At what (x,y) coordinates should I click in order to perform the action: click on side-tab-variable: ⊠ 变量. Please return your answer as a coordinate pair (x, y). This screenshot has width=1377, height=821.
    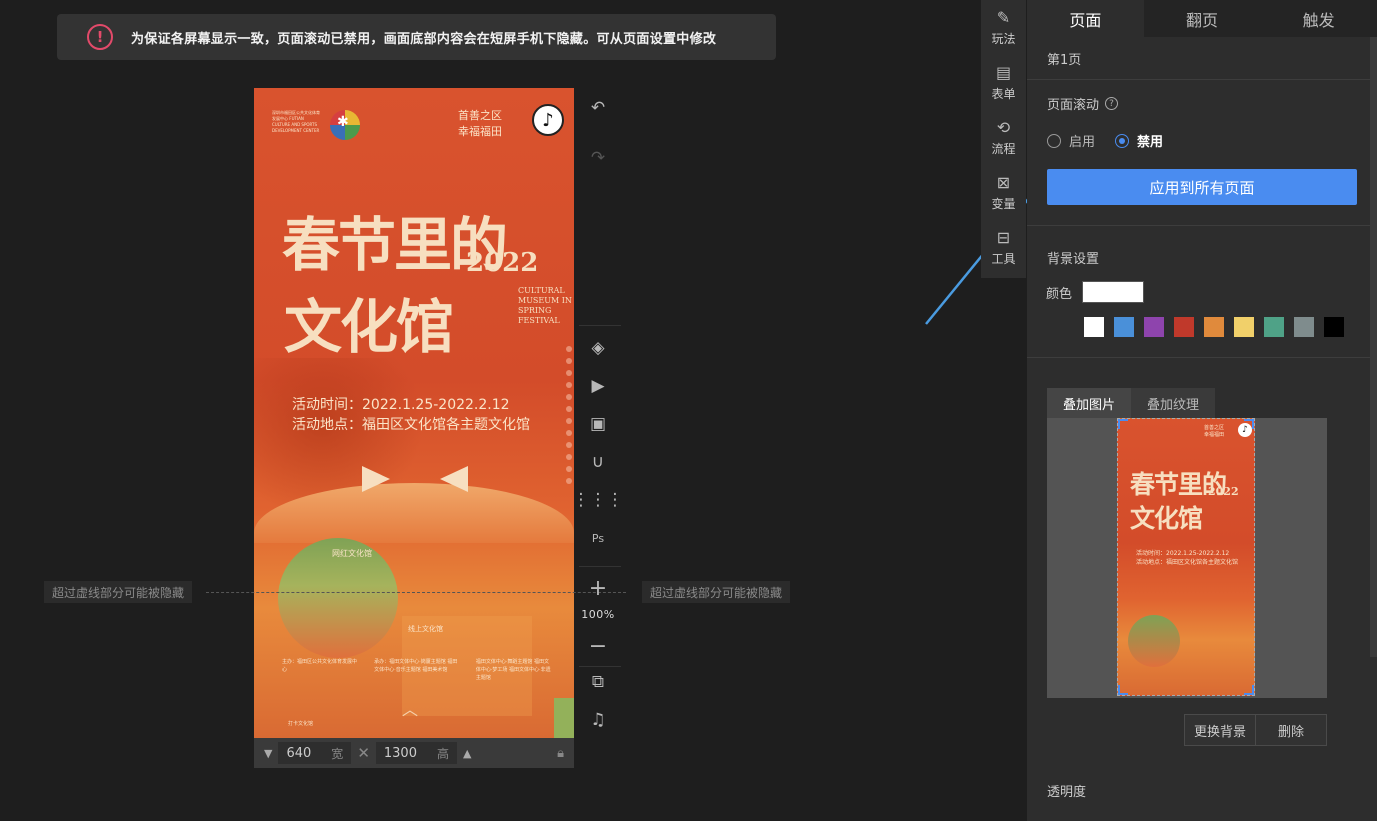
    Looking at the image, I should click on (1003, 192).